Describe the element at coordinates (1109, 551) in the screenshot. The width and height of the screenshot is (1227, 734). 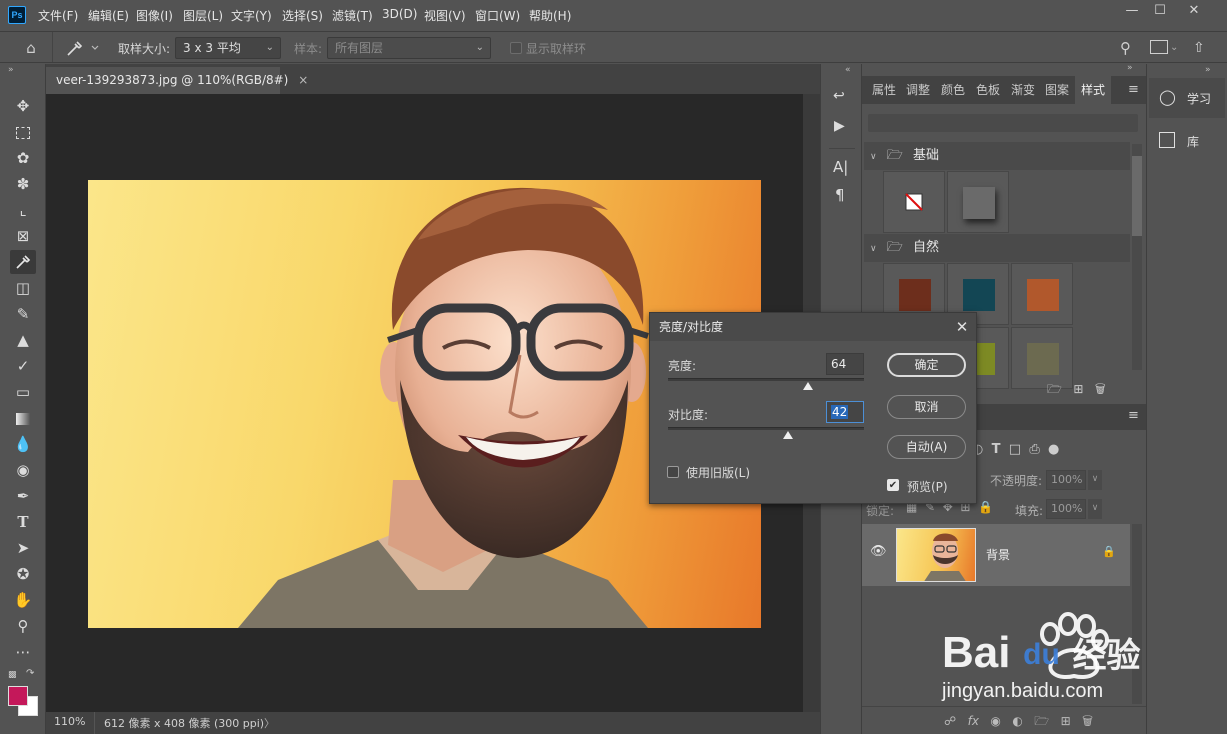
I see `lock-icon: 🔒` at that location.